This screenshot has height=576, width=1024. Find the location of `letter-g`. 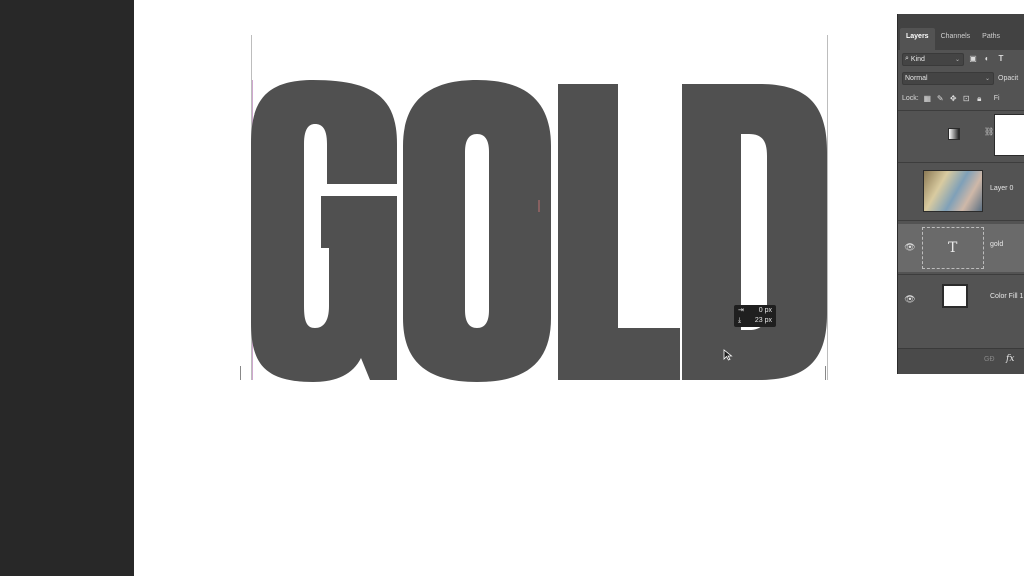

letter-g is located at coordinates (324, 231).